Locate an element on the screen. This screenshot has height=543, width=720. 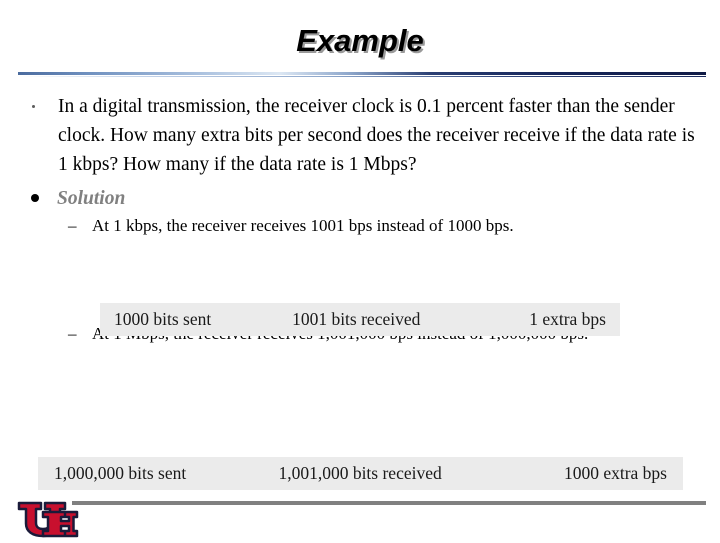
title-area: Example is located at coordinates (360, 40).